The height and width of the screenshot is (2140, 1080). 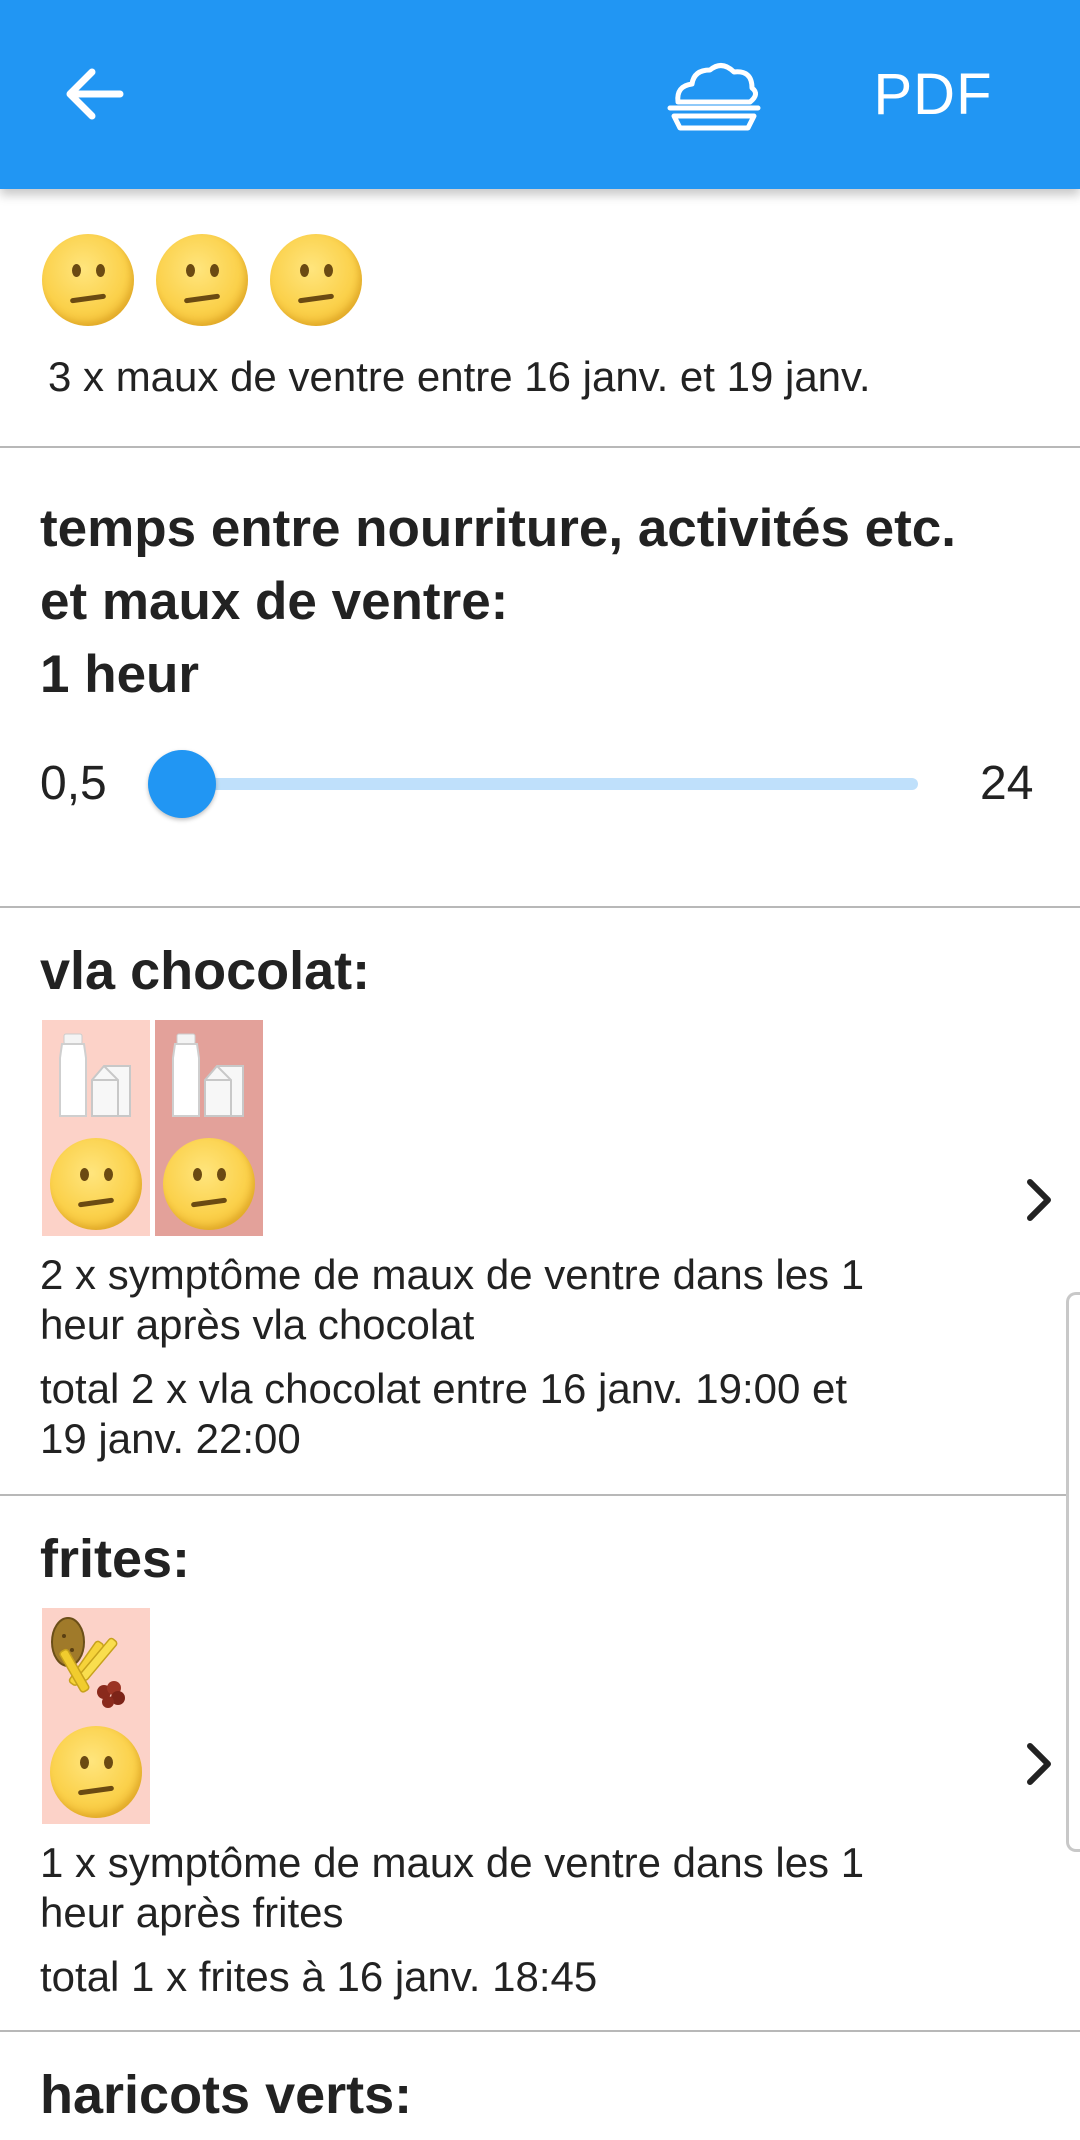 I want to click on app-bar: PDF, so click(x=540, y=94).